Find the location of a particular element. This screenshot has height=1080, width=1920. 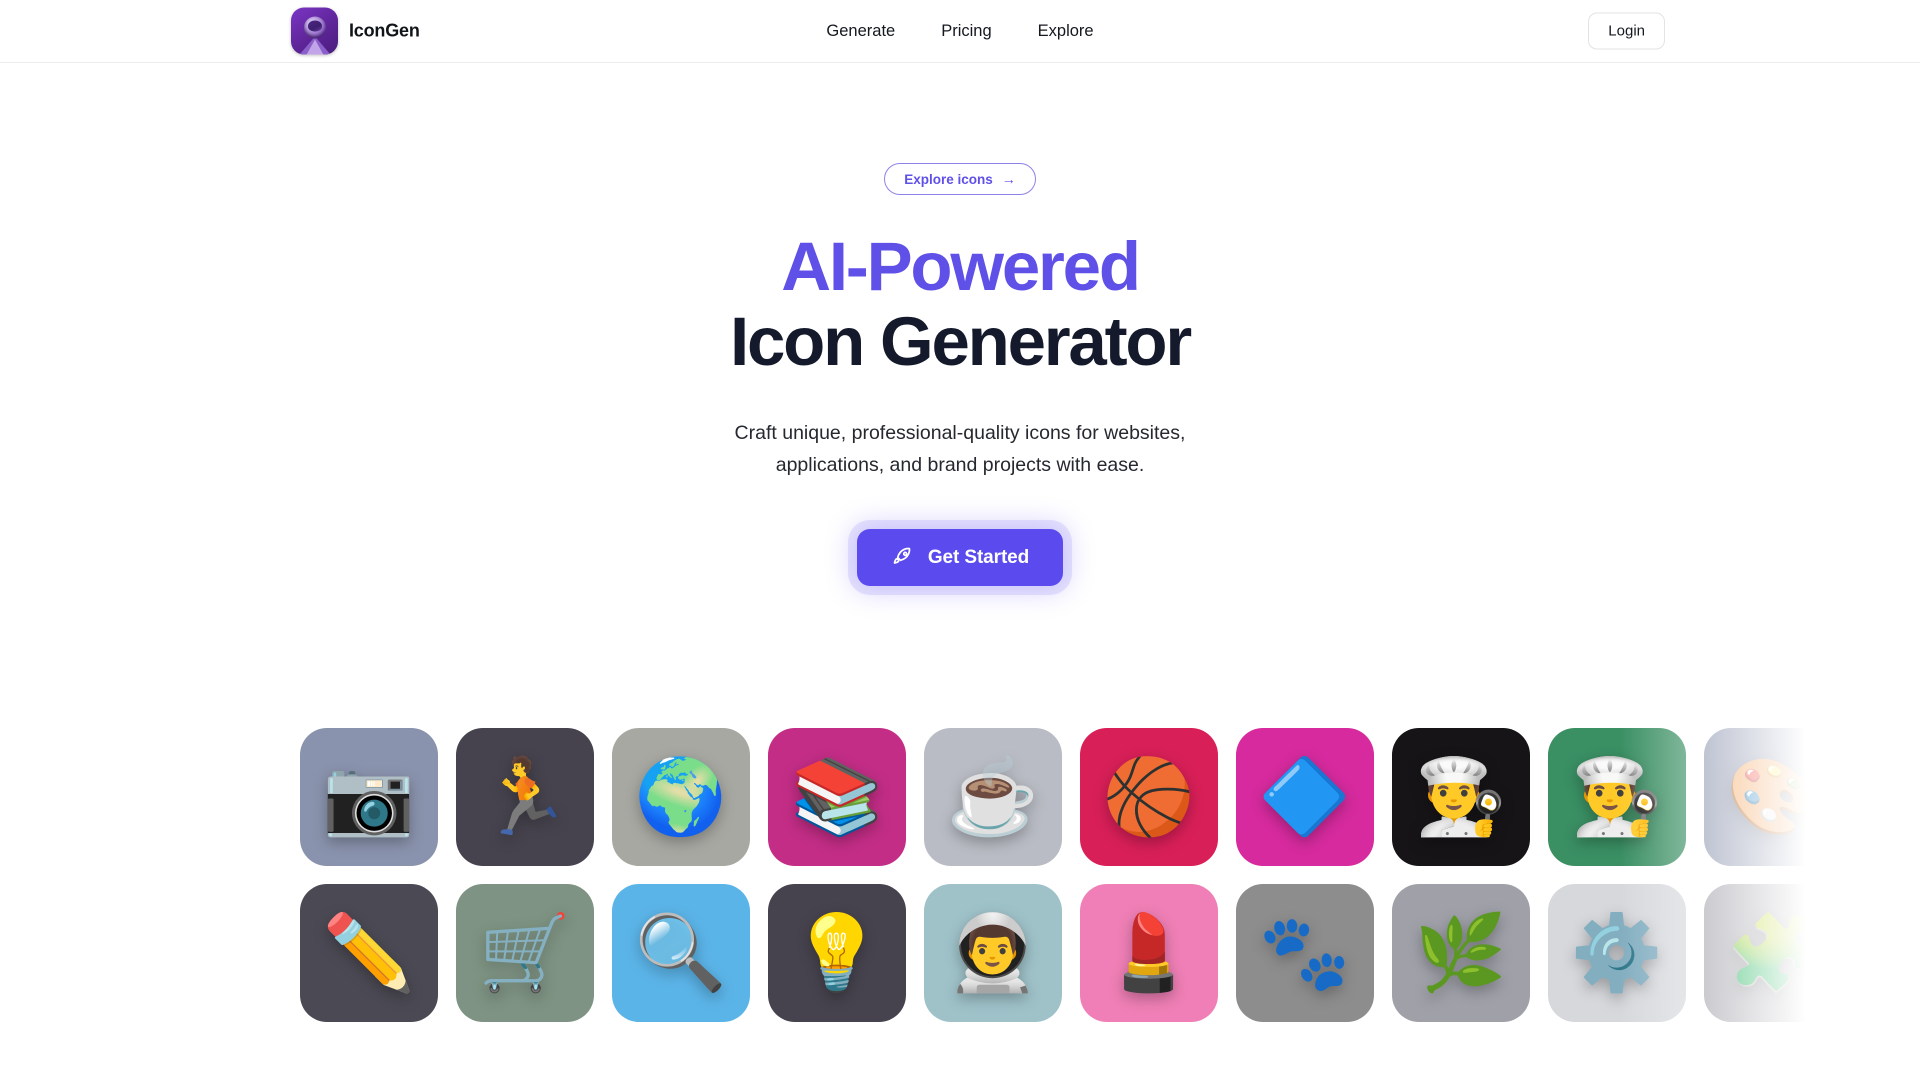

runner-icon: 🏃 is located at coordinates (525, 796).